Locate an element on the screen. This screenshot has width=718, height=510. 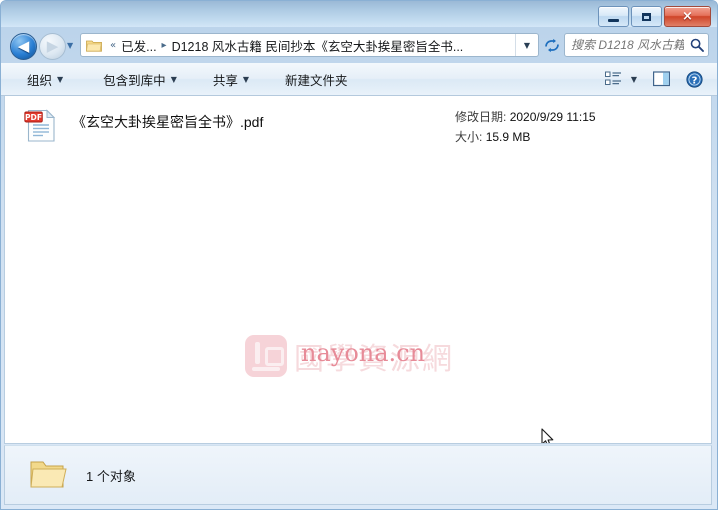
close-icon: × is located at coordinates (687, 16).